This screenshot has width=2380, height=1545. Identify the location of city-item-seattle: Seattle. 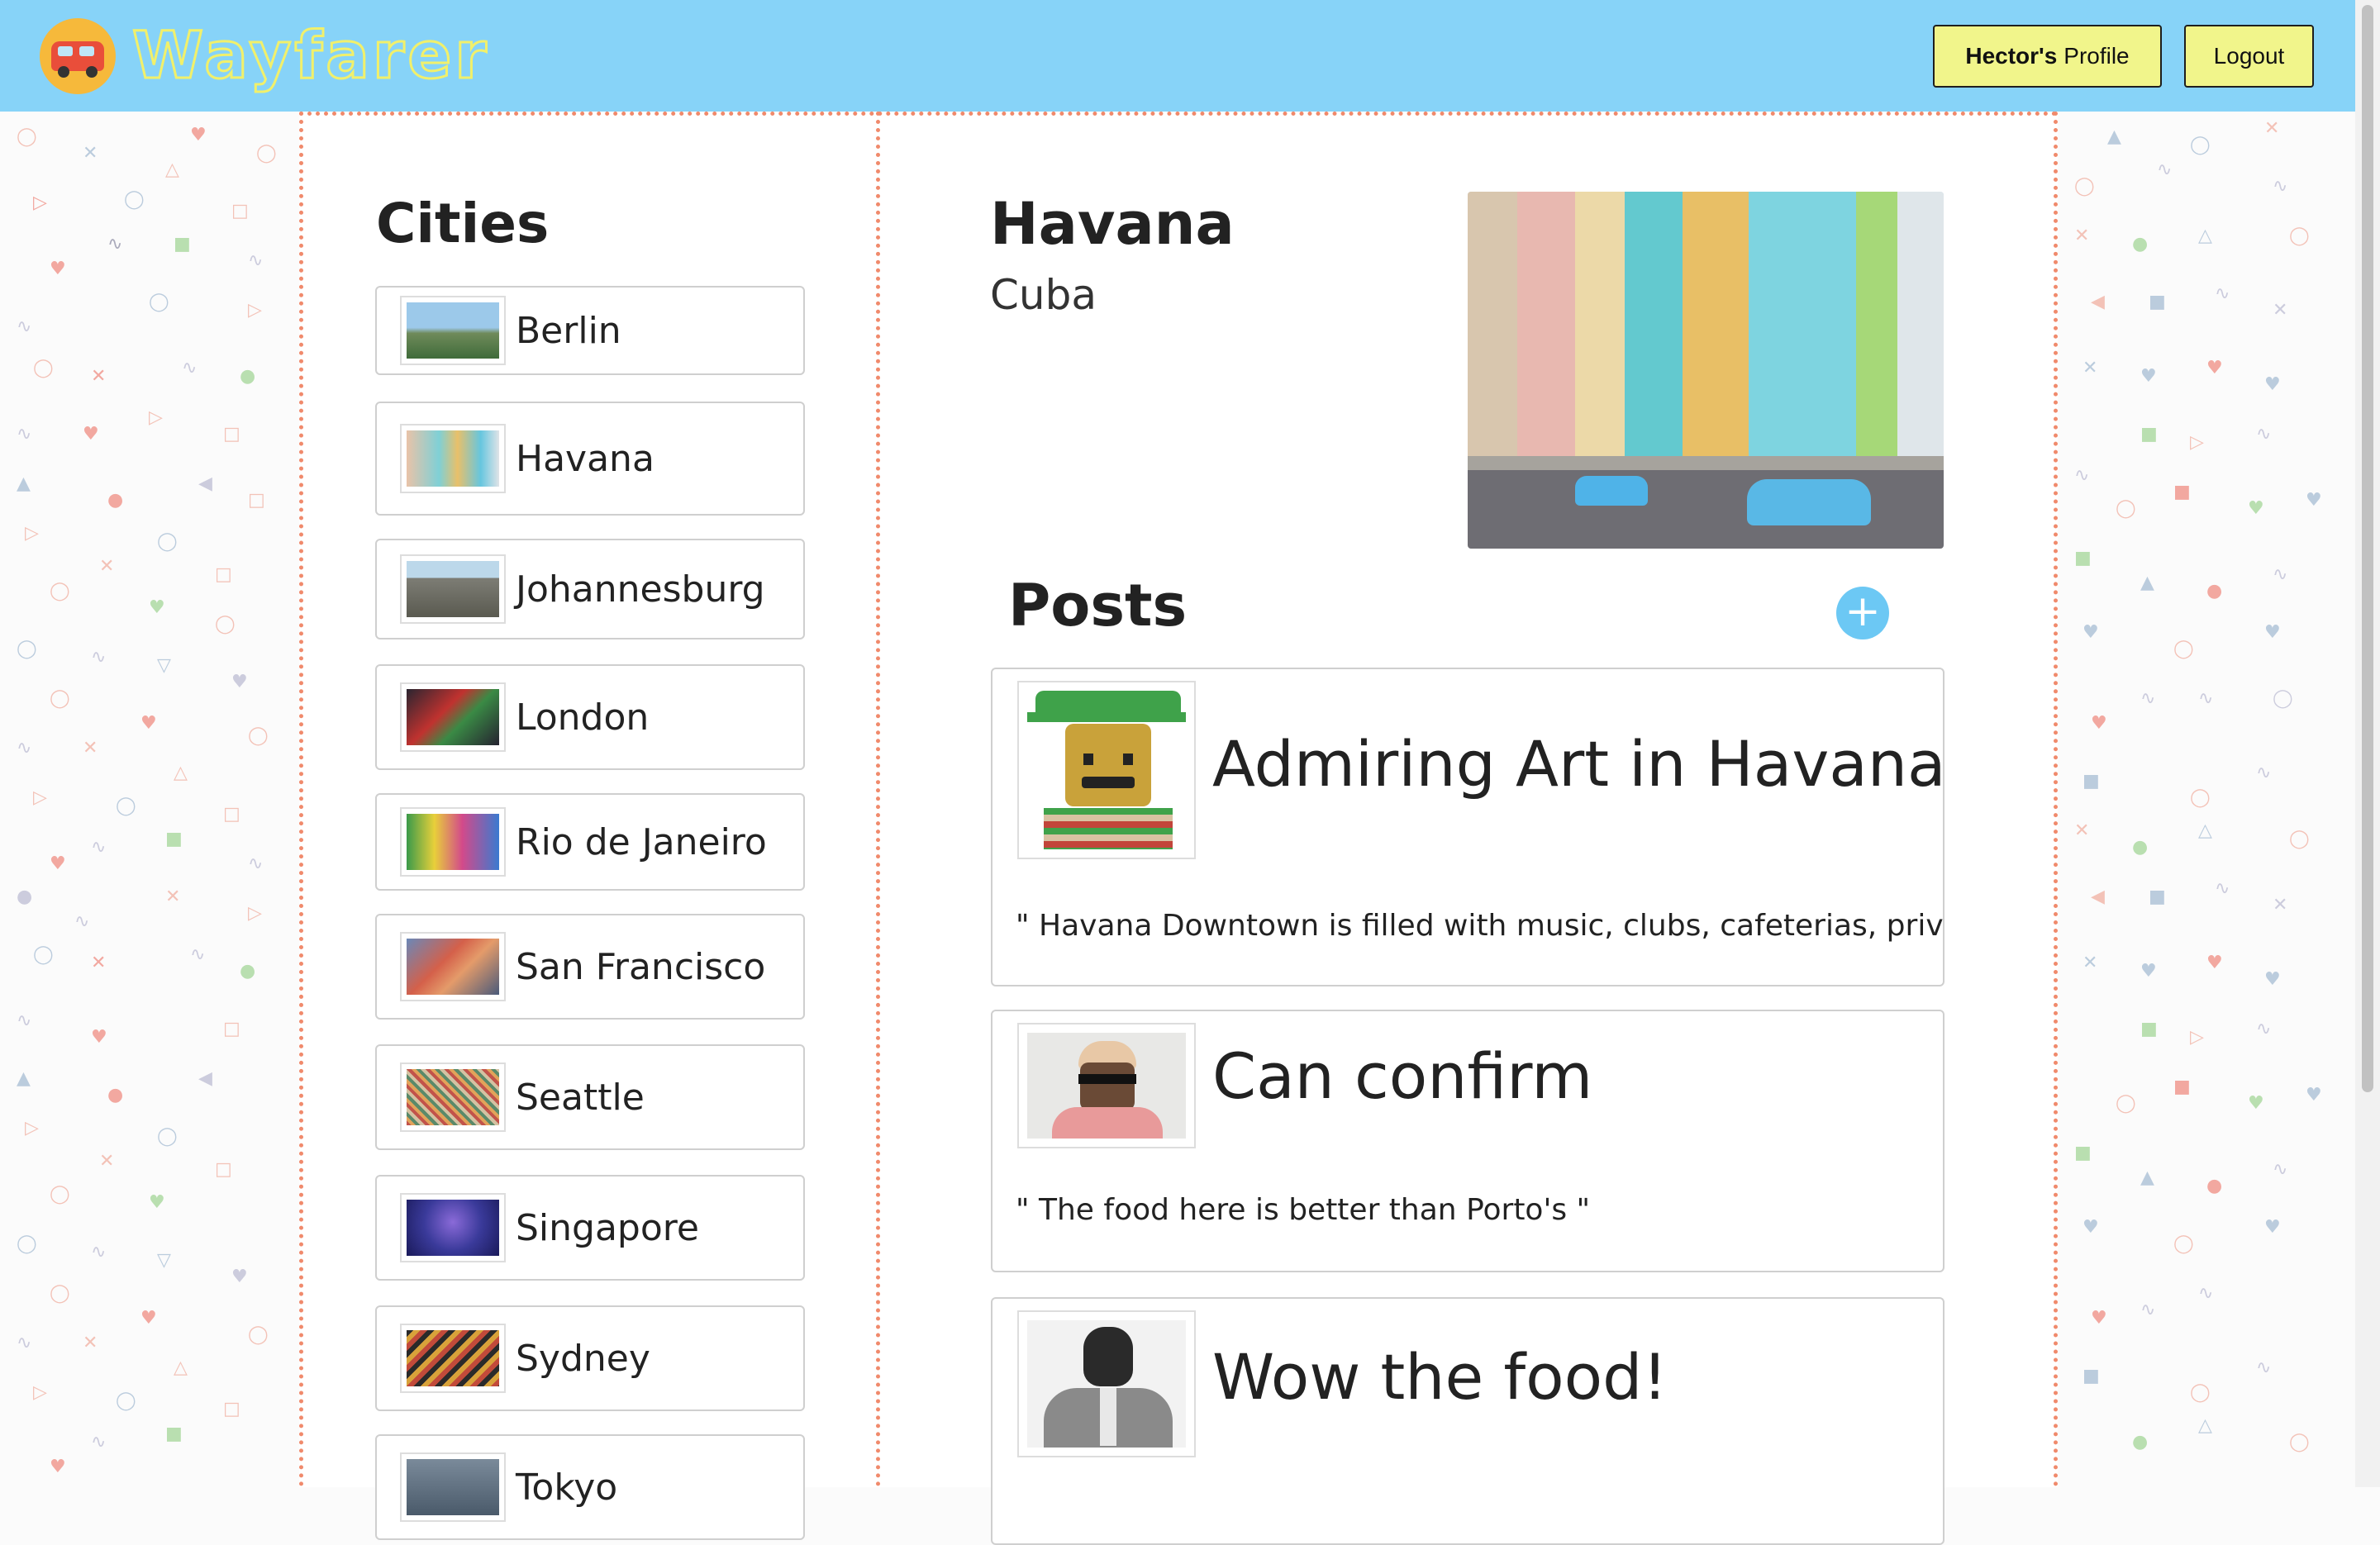
(590, 1097).